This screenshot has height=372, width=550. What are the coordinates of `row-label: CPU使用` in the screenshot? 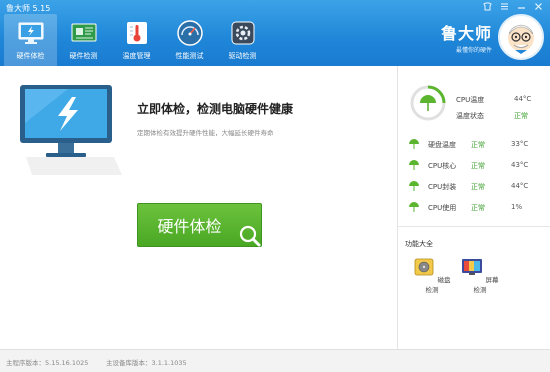 It's located at (442, 208).